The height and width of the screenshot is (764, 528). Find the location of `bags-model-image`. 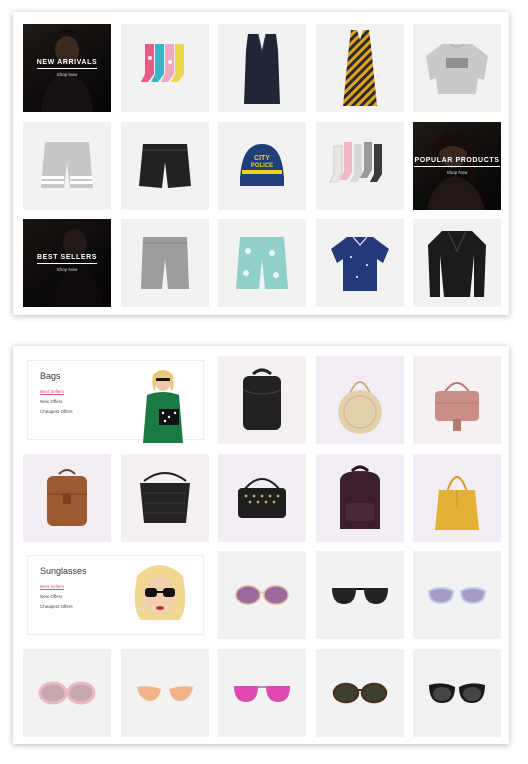

bags-model-image is located at coordinates (163, 406).